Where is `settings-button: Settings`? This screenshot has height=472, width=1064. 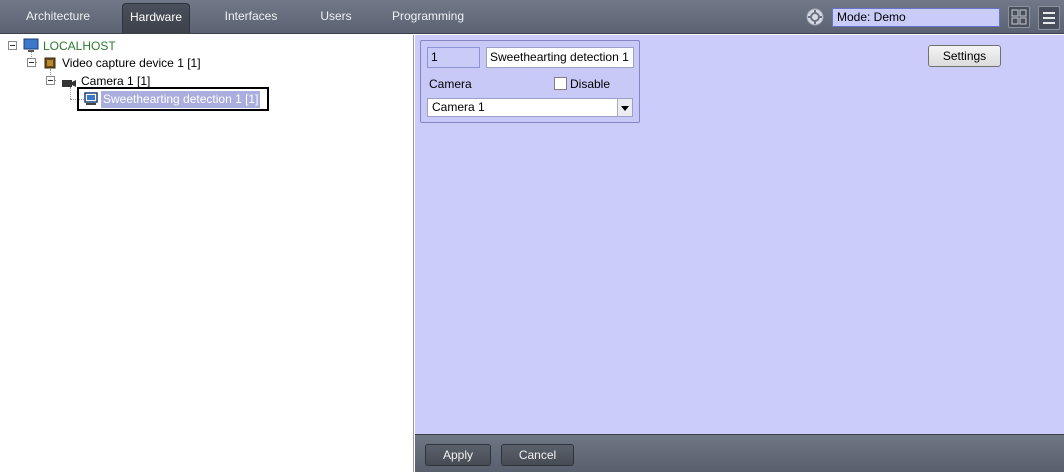 settings-button: Settings is located at coordinates (964, 56).